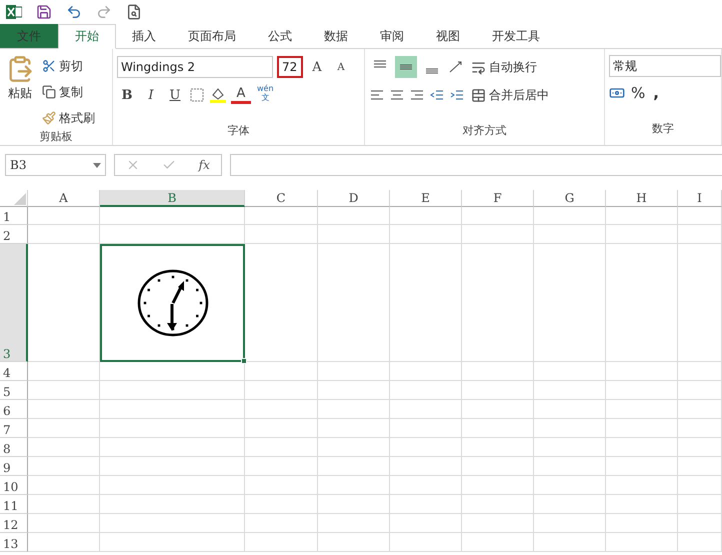 The image size is (722, 555). Describe the element at coordinates (14, 428) in the screenshot. I see `row-header: 7` at that location.